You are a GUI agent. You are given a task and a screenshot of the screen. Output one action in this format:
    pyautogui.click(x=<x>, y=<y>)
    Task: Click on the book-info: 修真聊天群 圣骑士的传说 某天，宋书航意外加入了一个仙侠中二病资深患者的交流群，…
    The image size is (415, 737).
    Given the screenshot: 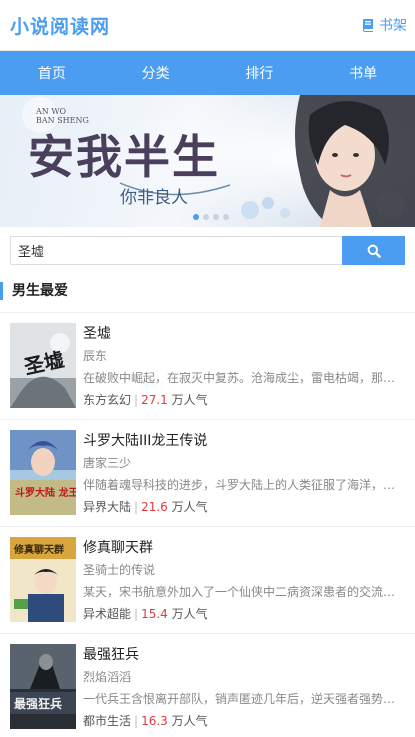 What is the action you would take?
    pyautogui.click(x=245, y=585)
    